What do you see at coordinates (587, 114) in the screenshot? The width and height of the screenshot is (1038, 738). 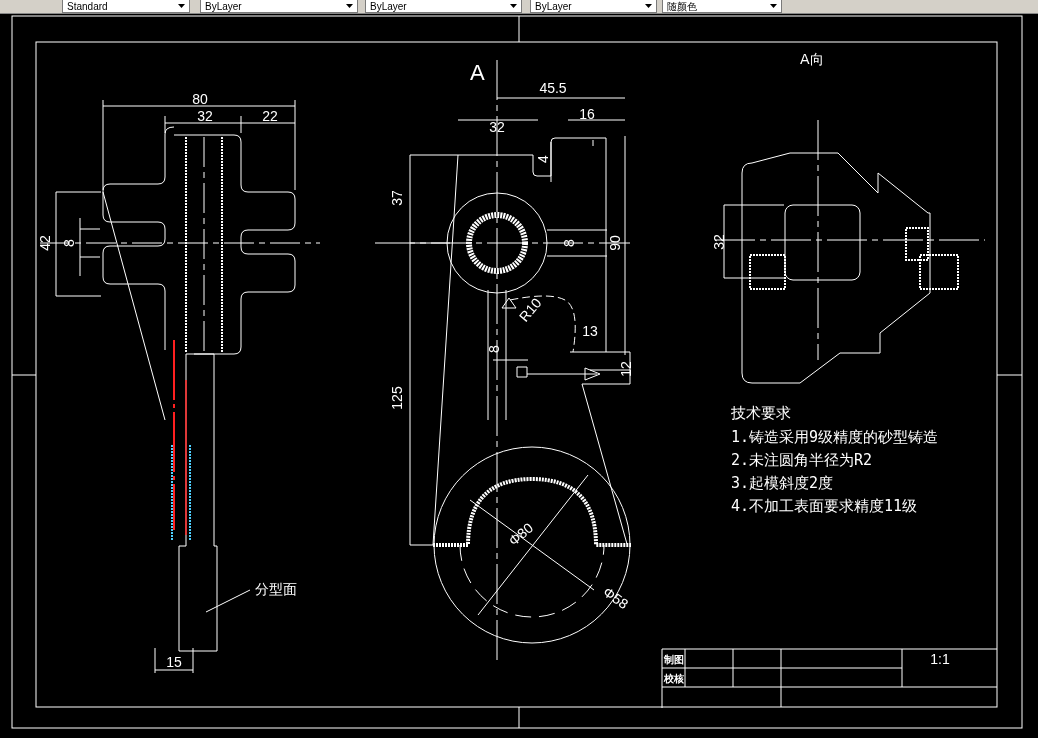 I see `dimension-label: 16` at bounding box center [587, 114].